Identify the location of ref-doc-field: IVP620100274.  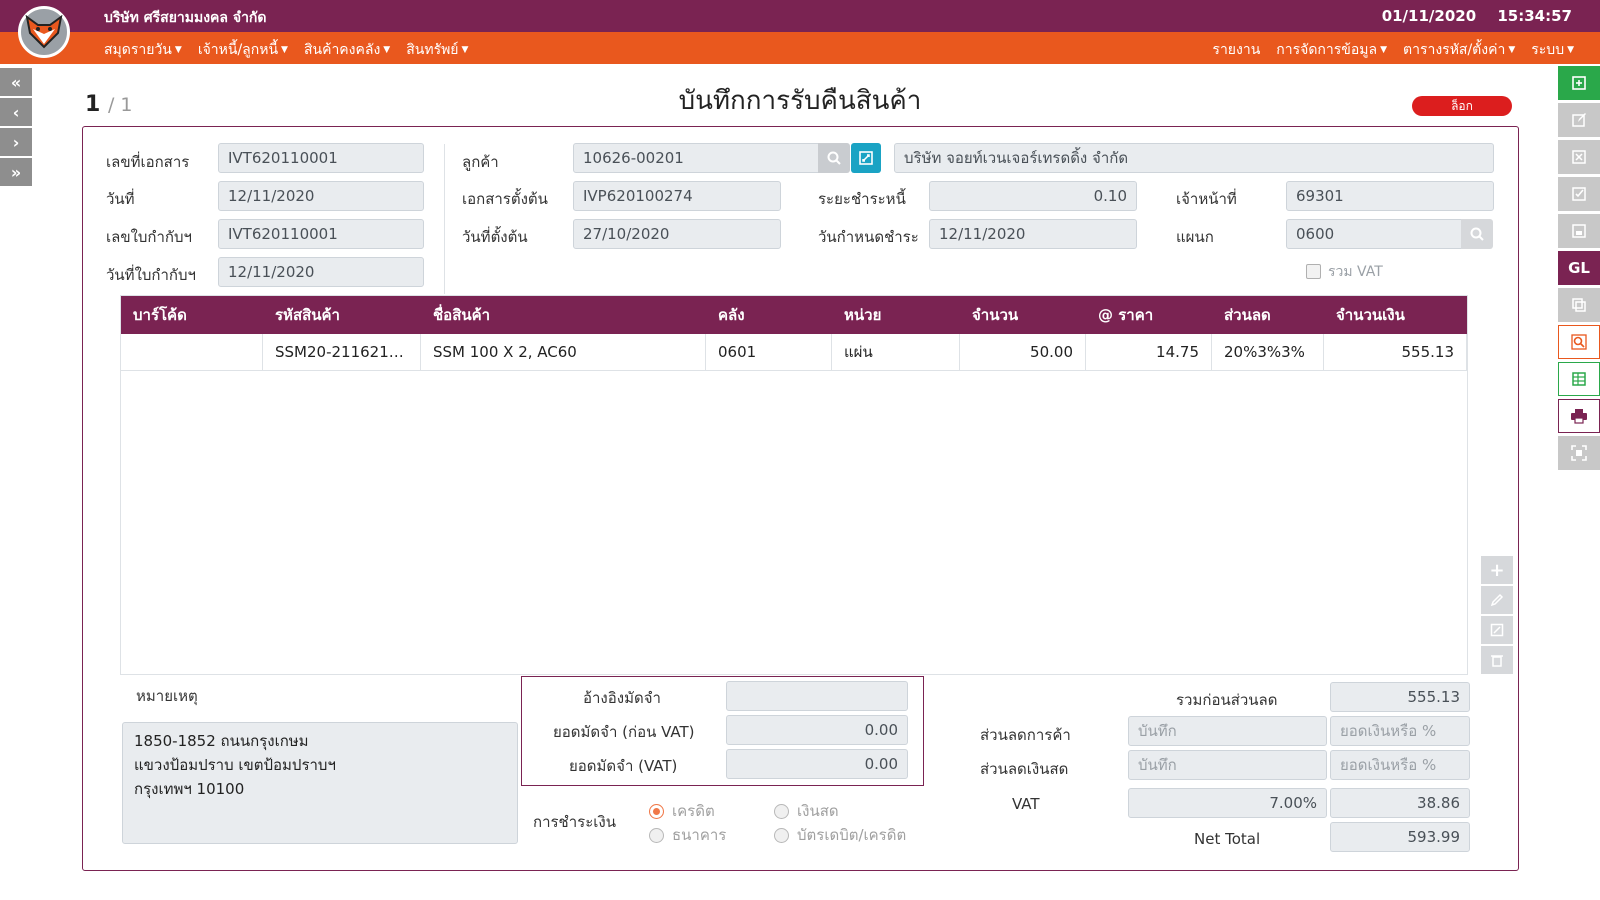
(677, 196).